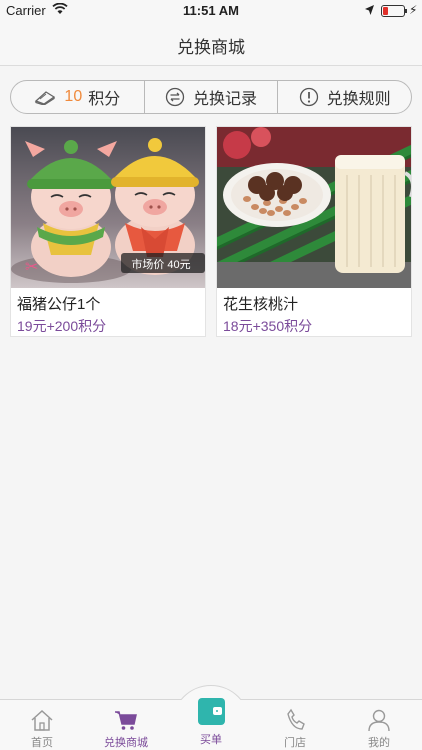 Image resolution: width=422 pixels, height=750 pixels. Describe the element at coordinates (160, 264) in the screenshot. I see `market-price-watermark: 市场价 40元` at that location.